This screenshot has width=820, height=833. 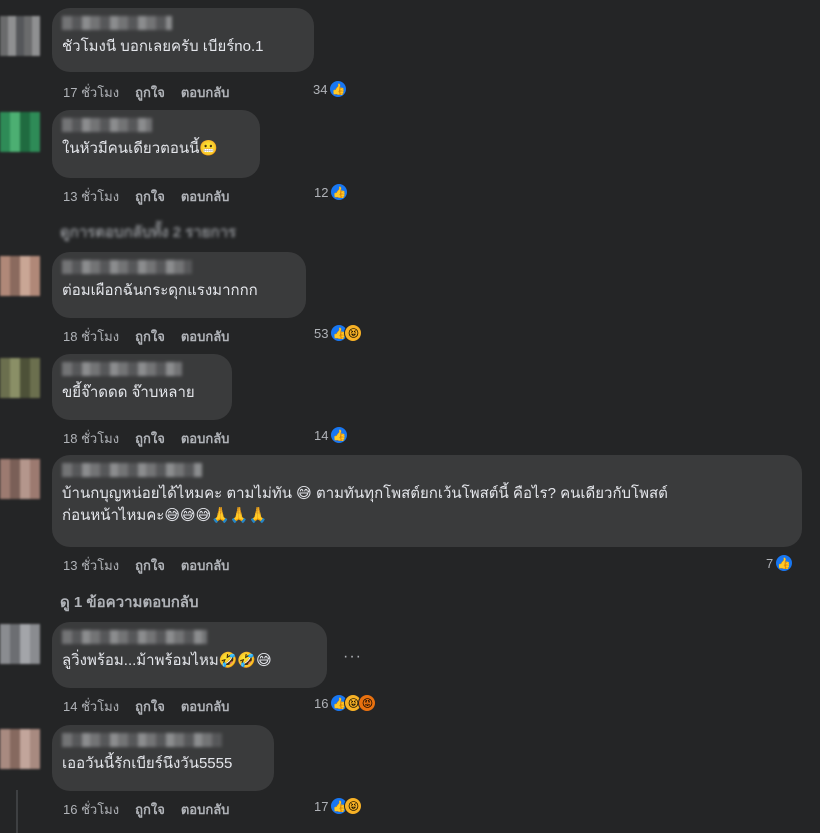 I want to click on comment-actions: 16 ชั่วโมง ถูกใจ ตอบกลับ, so click(x=146, y=809).